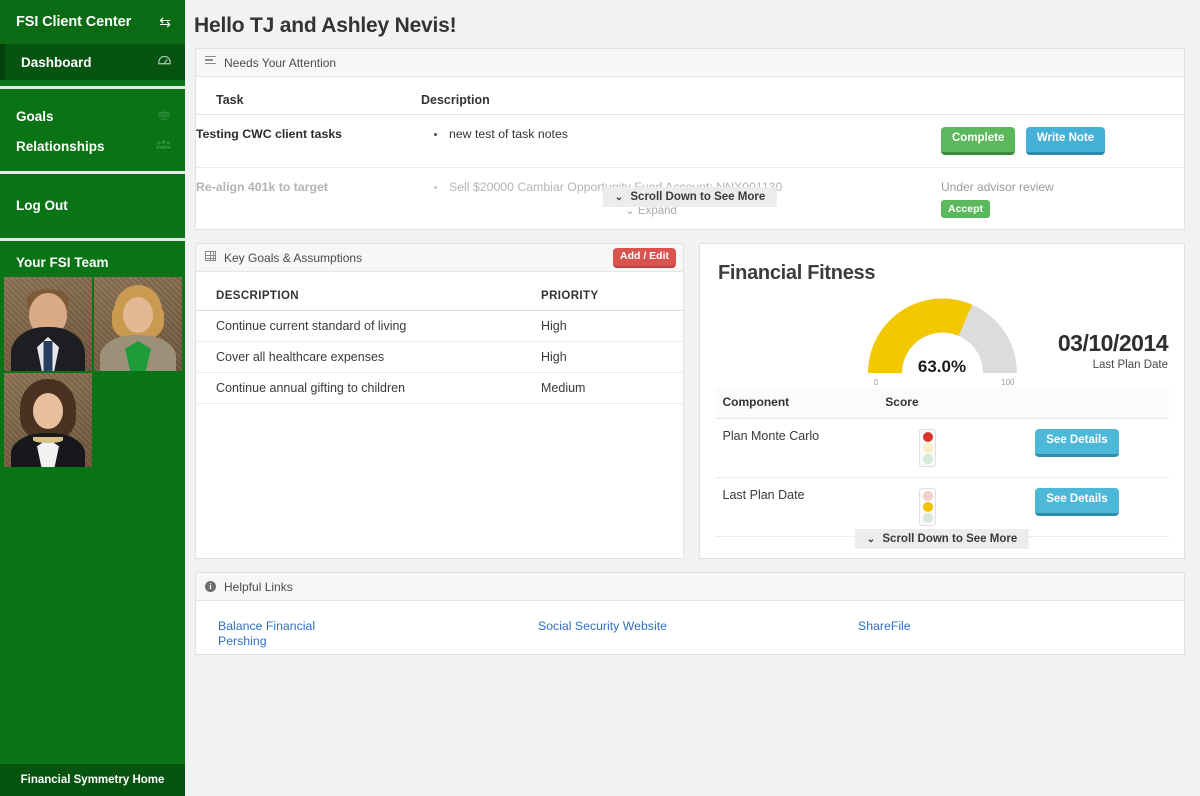 Image resolution: width=1200 pixels, height=796 pixels. I want to click on sidebar-footer-label: Financial Symmetry Home, so click(92, 780).